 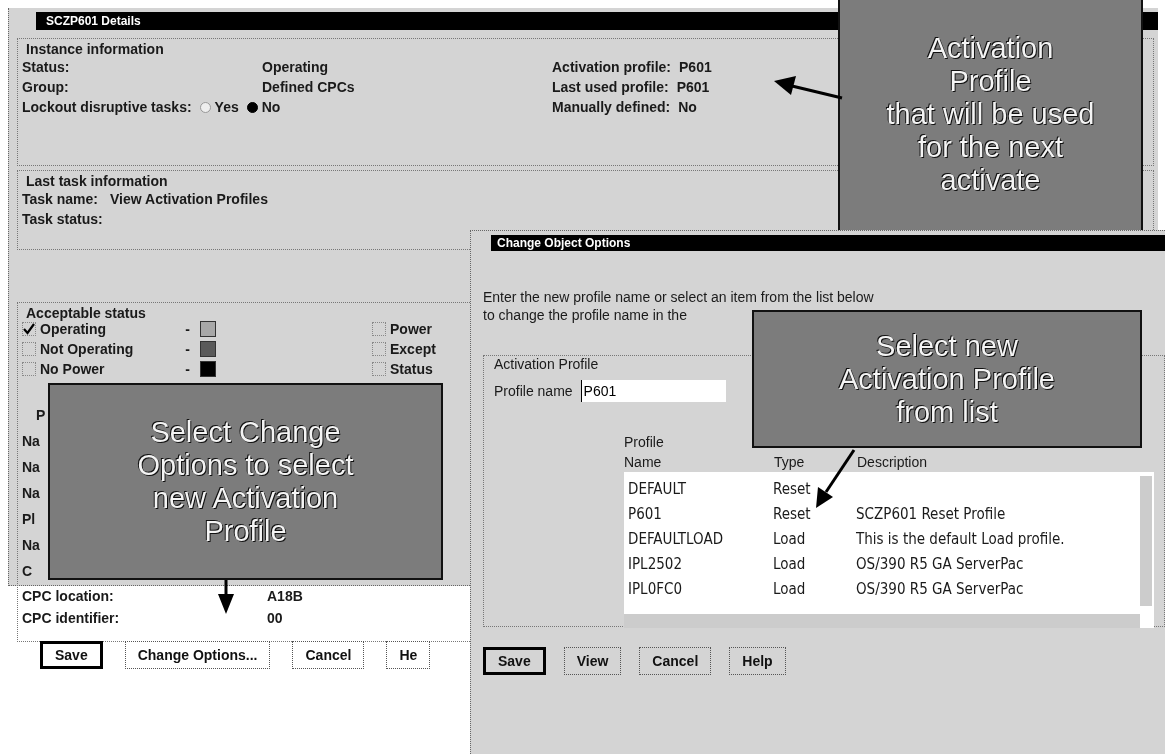 I want to click on field-value: 00, so click(x=275, y=618).